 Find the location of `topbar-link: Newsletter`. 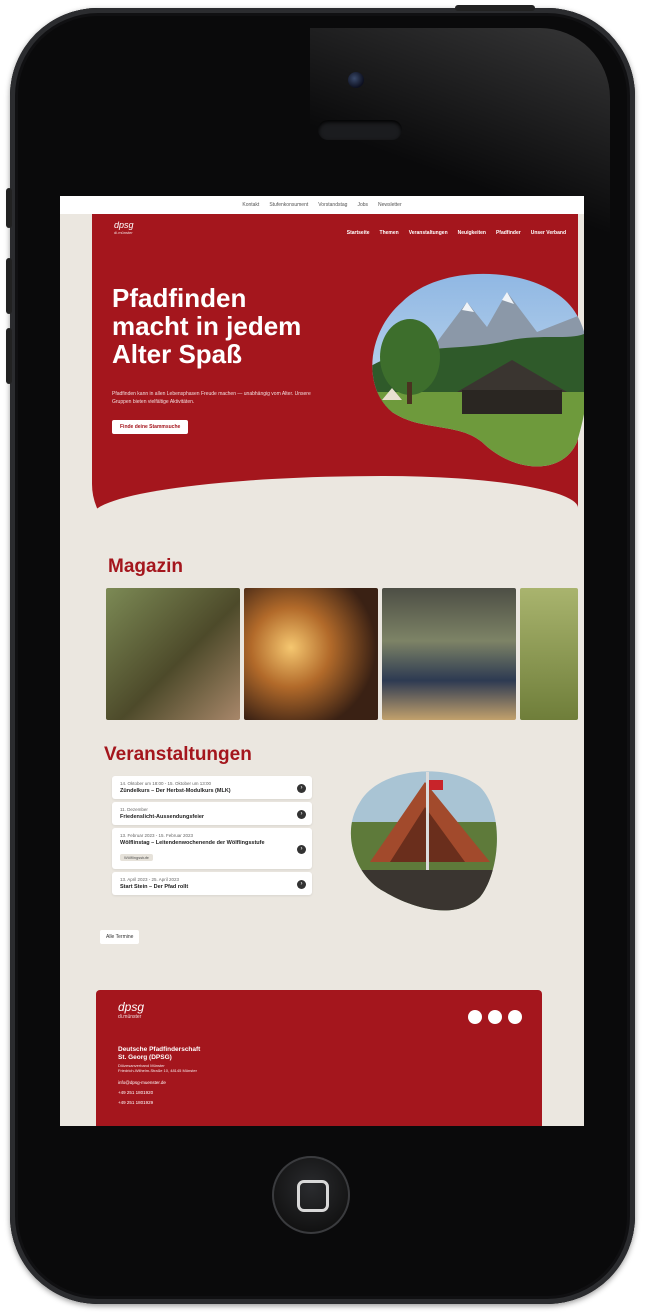

topbar-link: Newsletter is located at coordinates (390, 205).